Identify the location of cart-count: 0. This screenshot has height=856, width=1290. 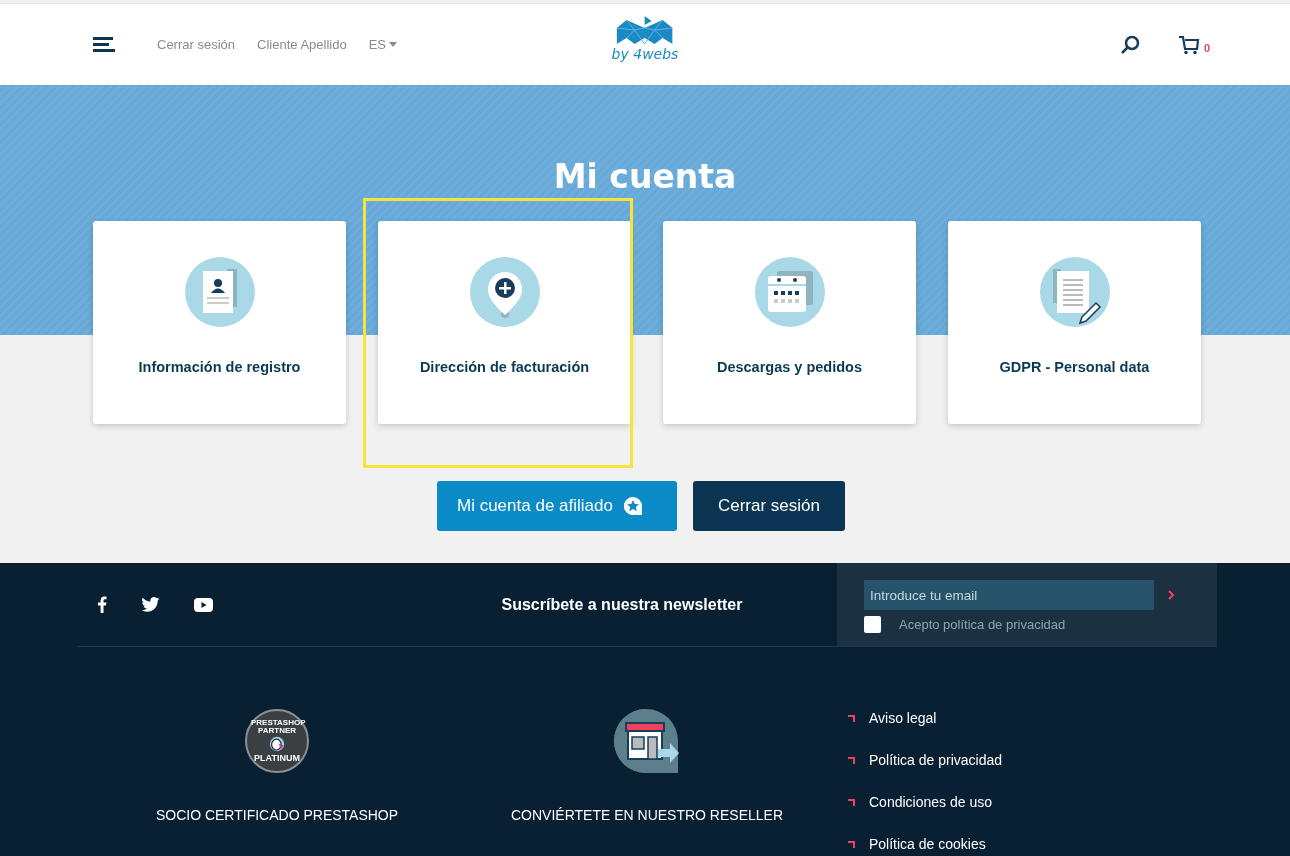
(1206, 47).